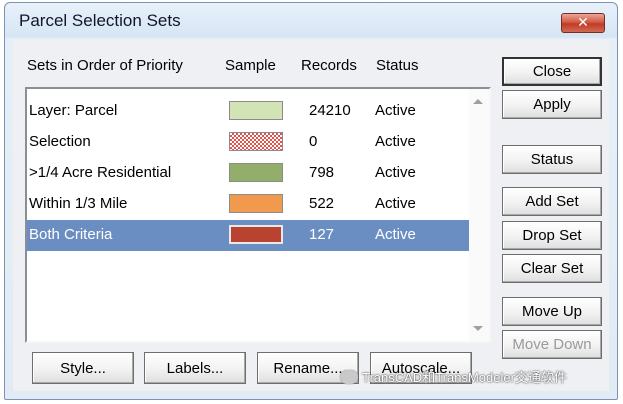 The image size is (623, 404). I want to click on clear-set-button: Clear Set, so click(552, 268).